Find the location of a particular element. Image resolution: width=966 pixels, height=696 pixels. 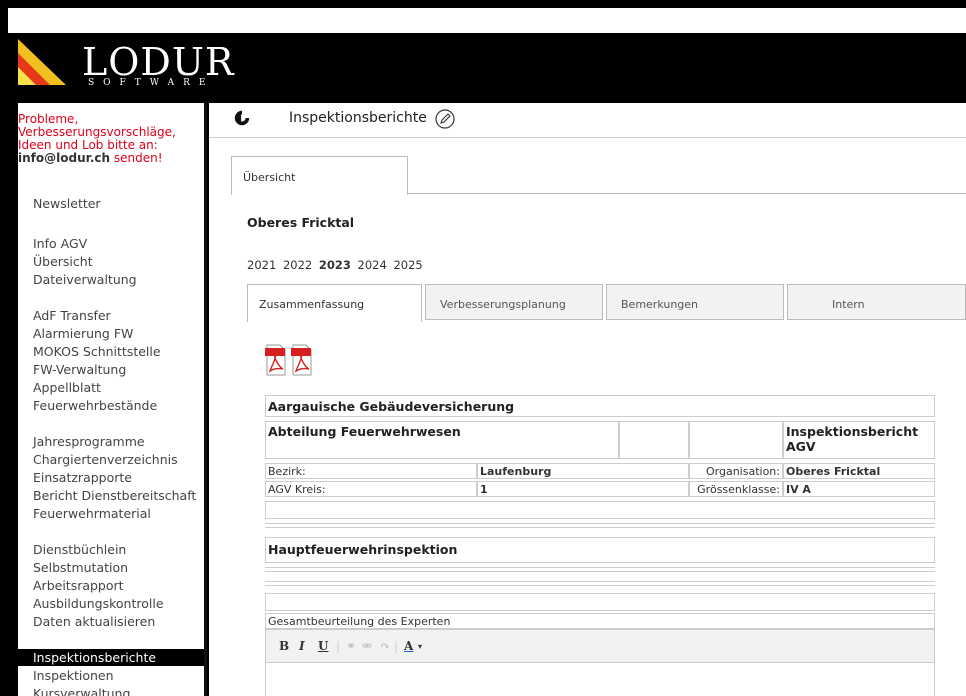

sidebar-item-feuerwehrbestaende: Feuerwehrbestände is located at coordinates (95, 405).